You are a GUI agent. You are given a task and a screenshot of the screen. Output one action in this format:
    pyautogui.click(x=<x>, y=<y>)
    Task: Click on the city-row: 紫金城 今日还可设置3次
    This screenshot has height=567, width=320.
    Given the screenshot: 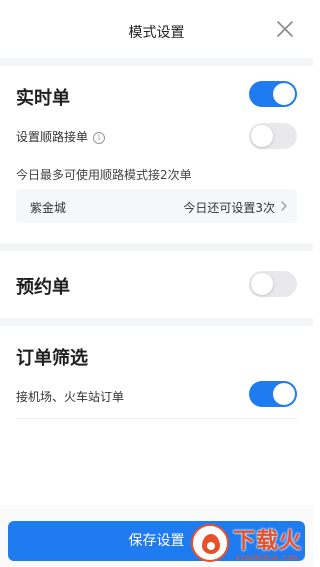 What is the action you would take?
    pyautogui.click(x=156, y=206)
    